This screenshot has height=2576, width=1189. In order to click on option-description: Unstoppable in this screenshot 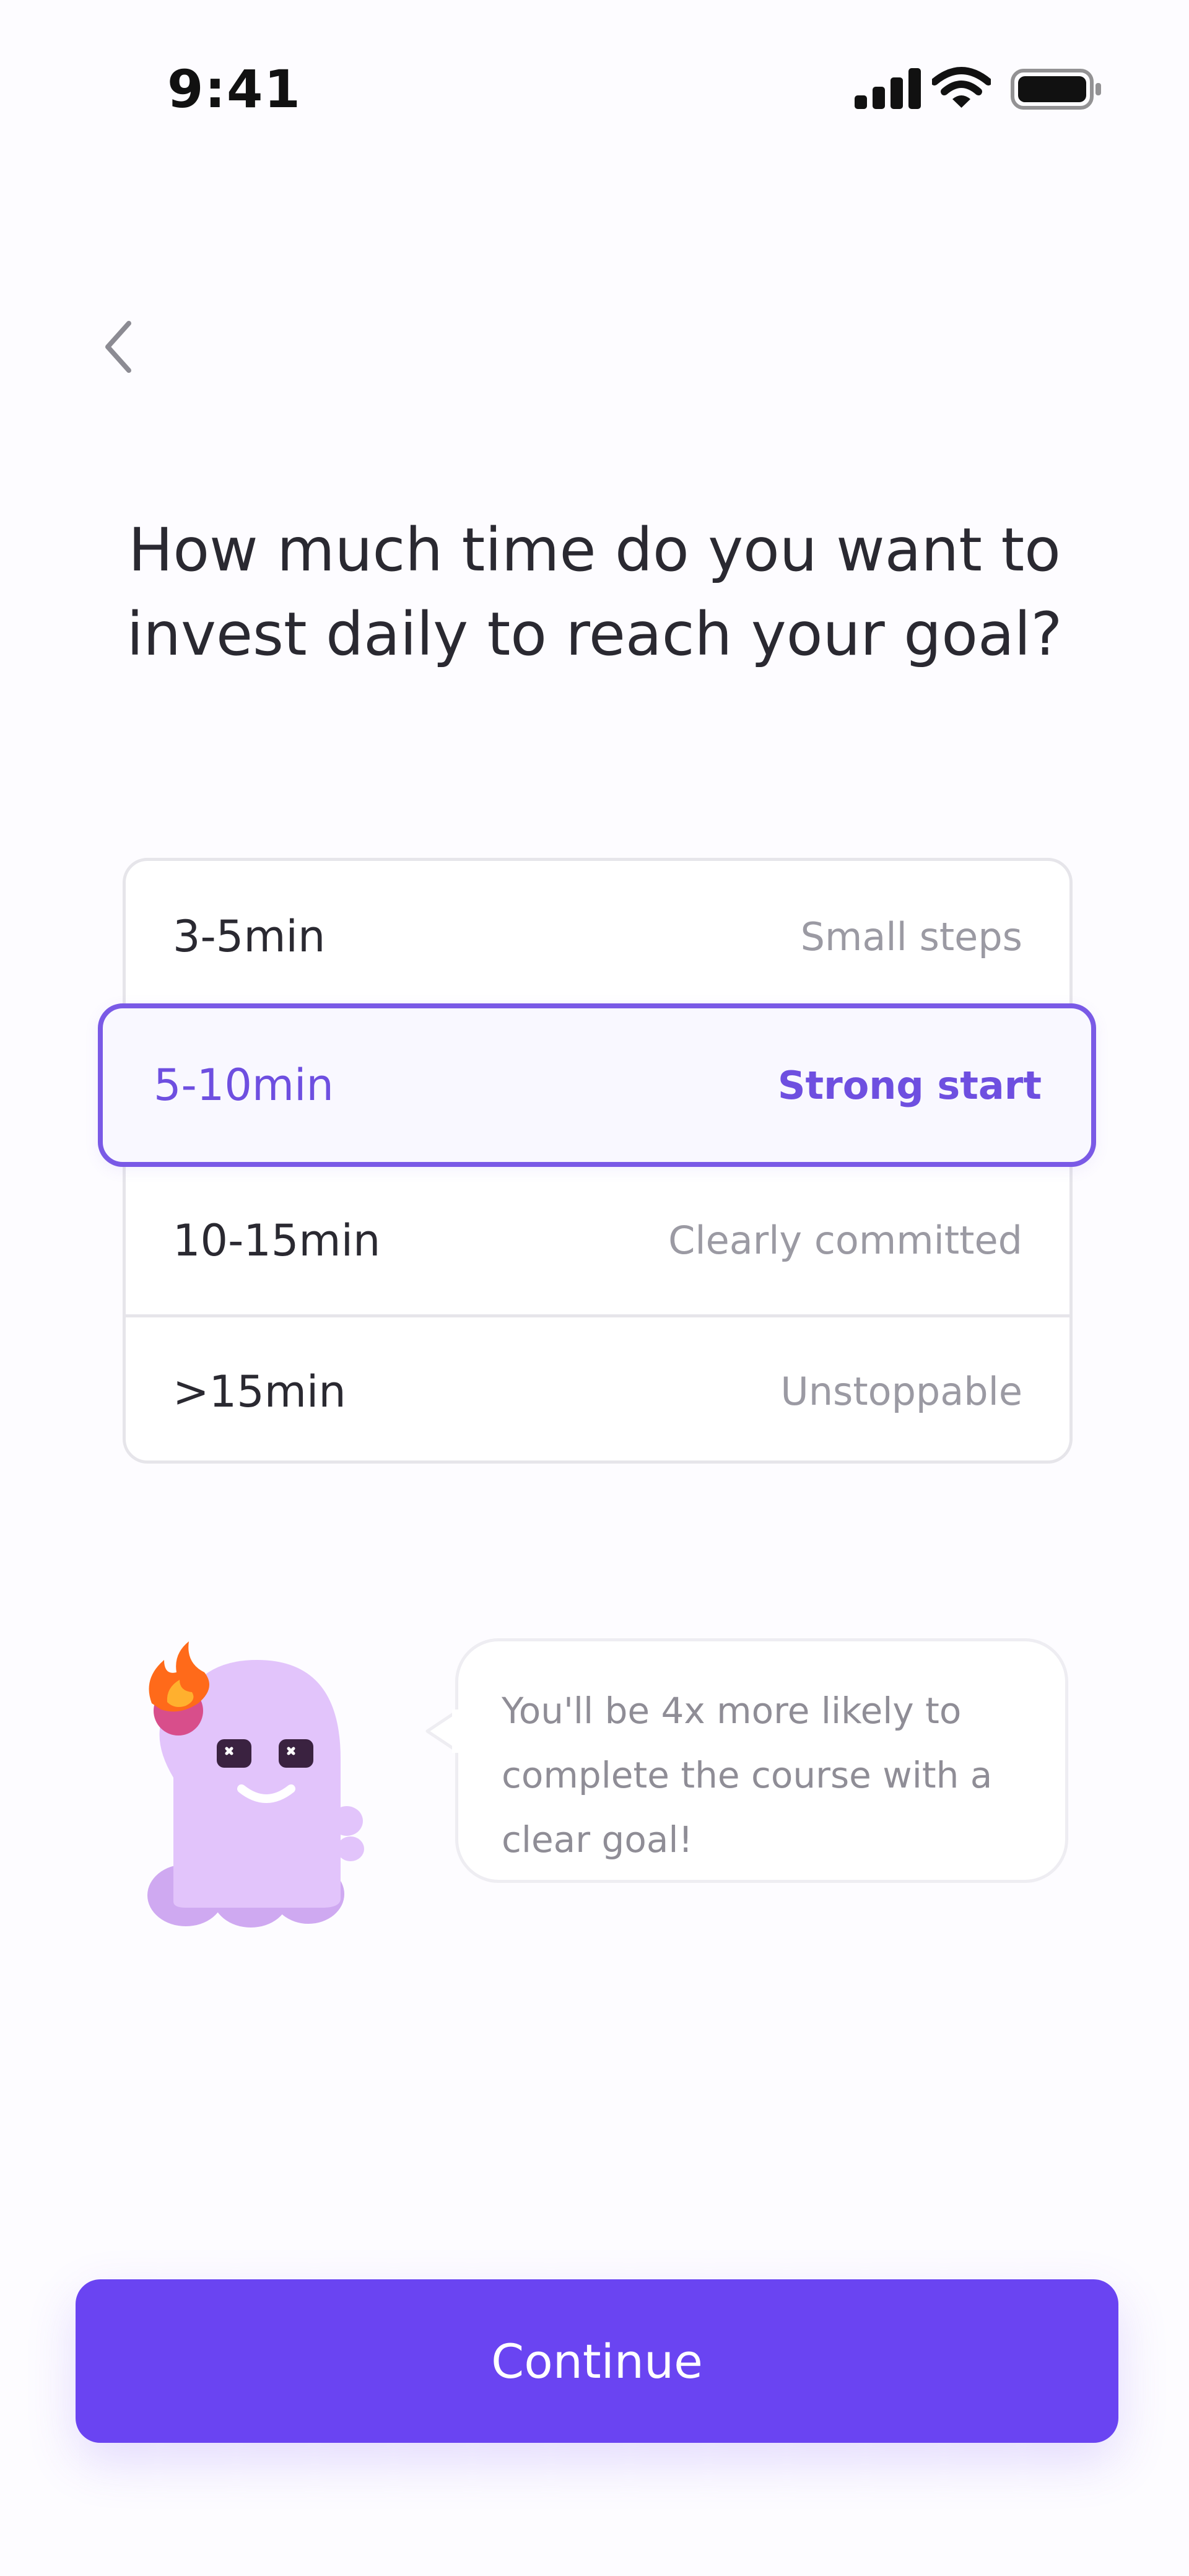, I will do `click(901, 1391)`.